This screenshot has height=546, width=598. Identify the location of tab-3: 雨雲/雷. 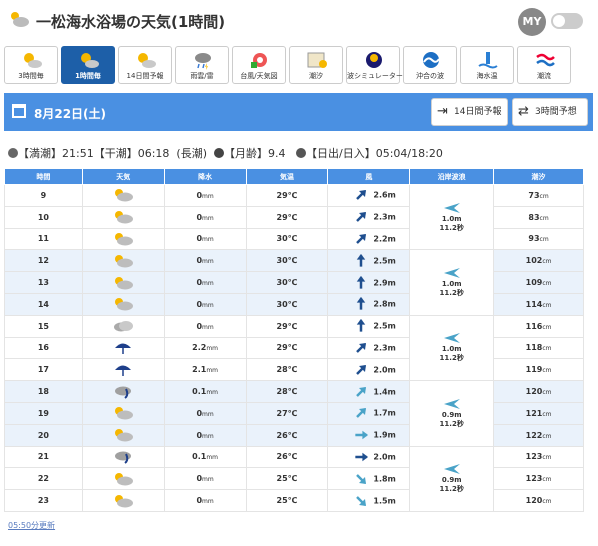
(202, 65).